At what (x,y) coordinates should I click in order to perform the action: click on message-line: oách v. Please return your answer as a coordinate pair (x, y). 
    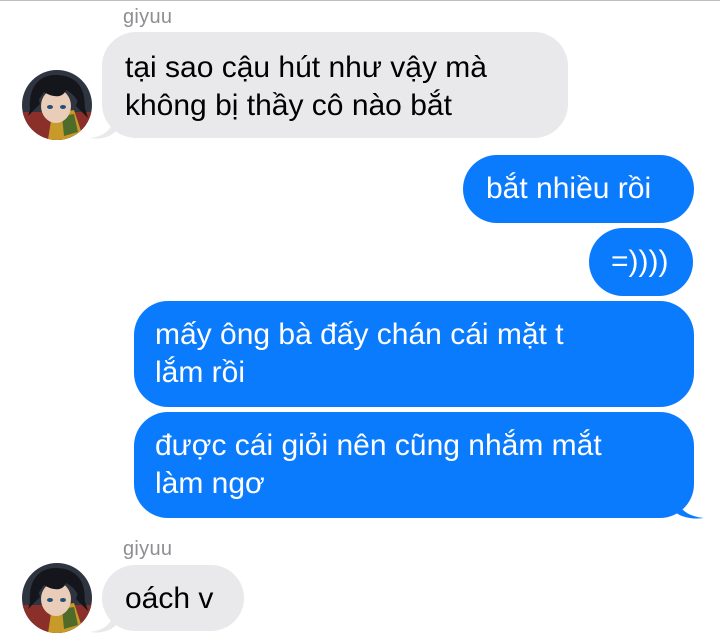
    Looking at the image, I should click on (169, 598).